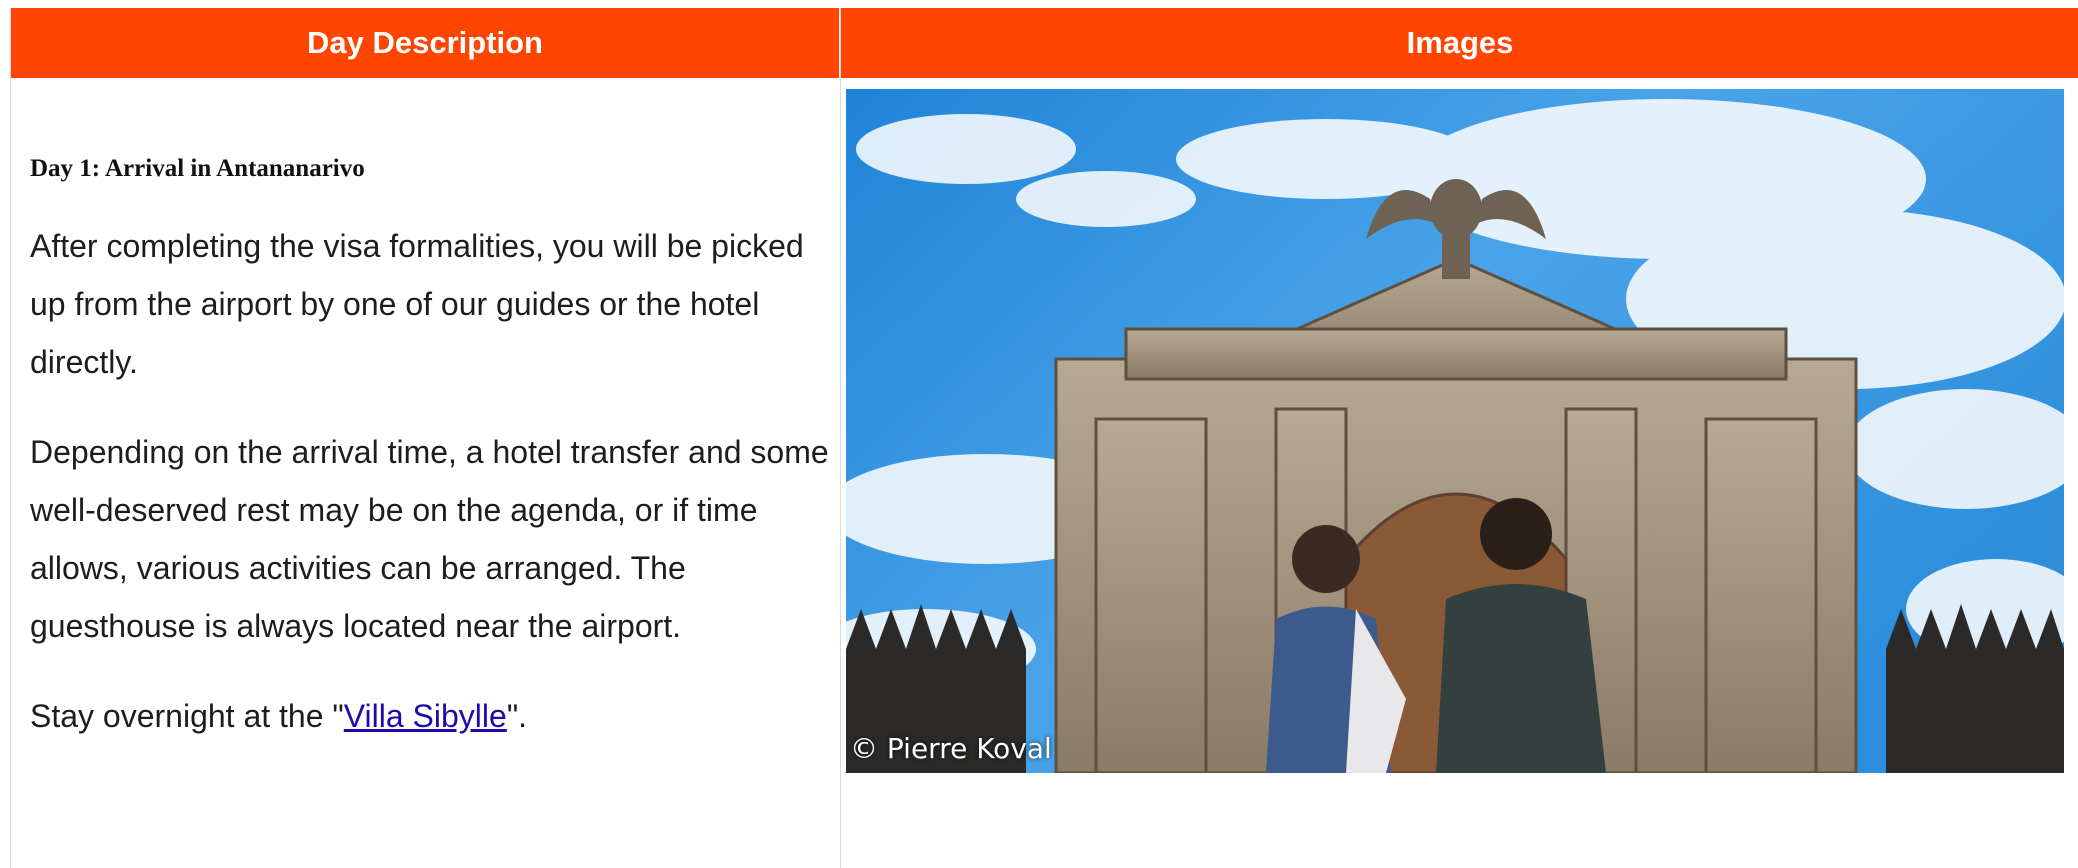 The height and width of the screenshot is (868, 2078). What do you see at coordinates (187, 716) in the screenshot?
I see `stay-prefix: Stay overnight at the "` at bounding box center [187, 716].